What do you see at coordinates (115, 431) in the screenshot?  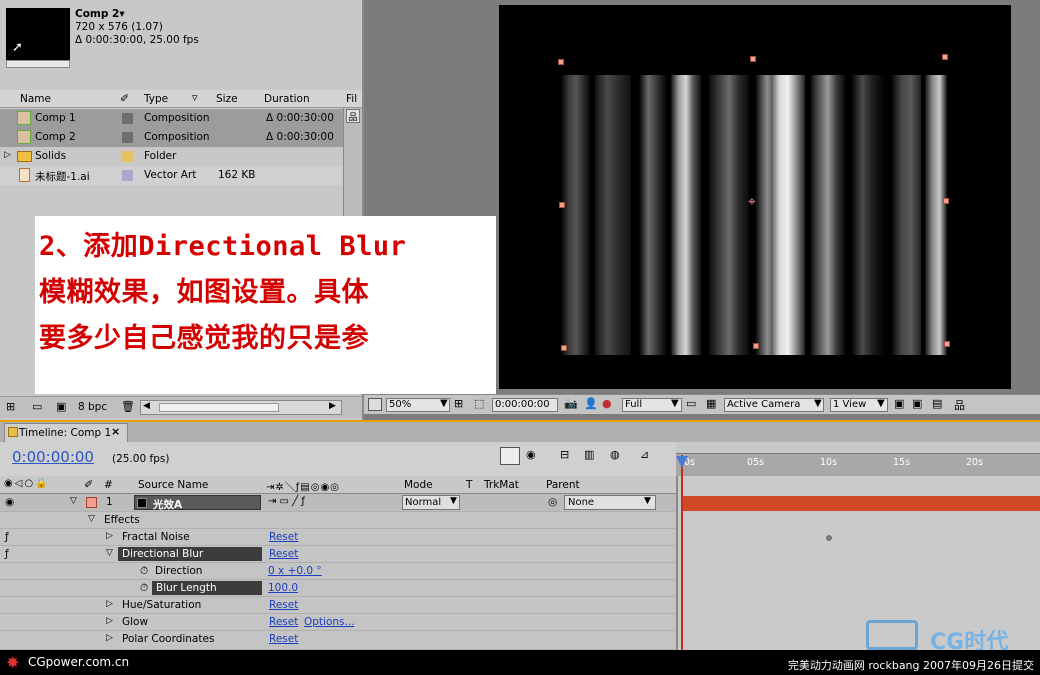 I see `close-icon: ×` at bounding box center [115, 431].